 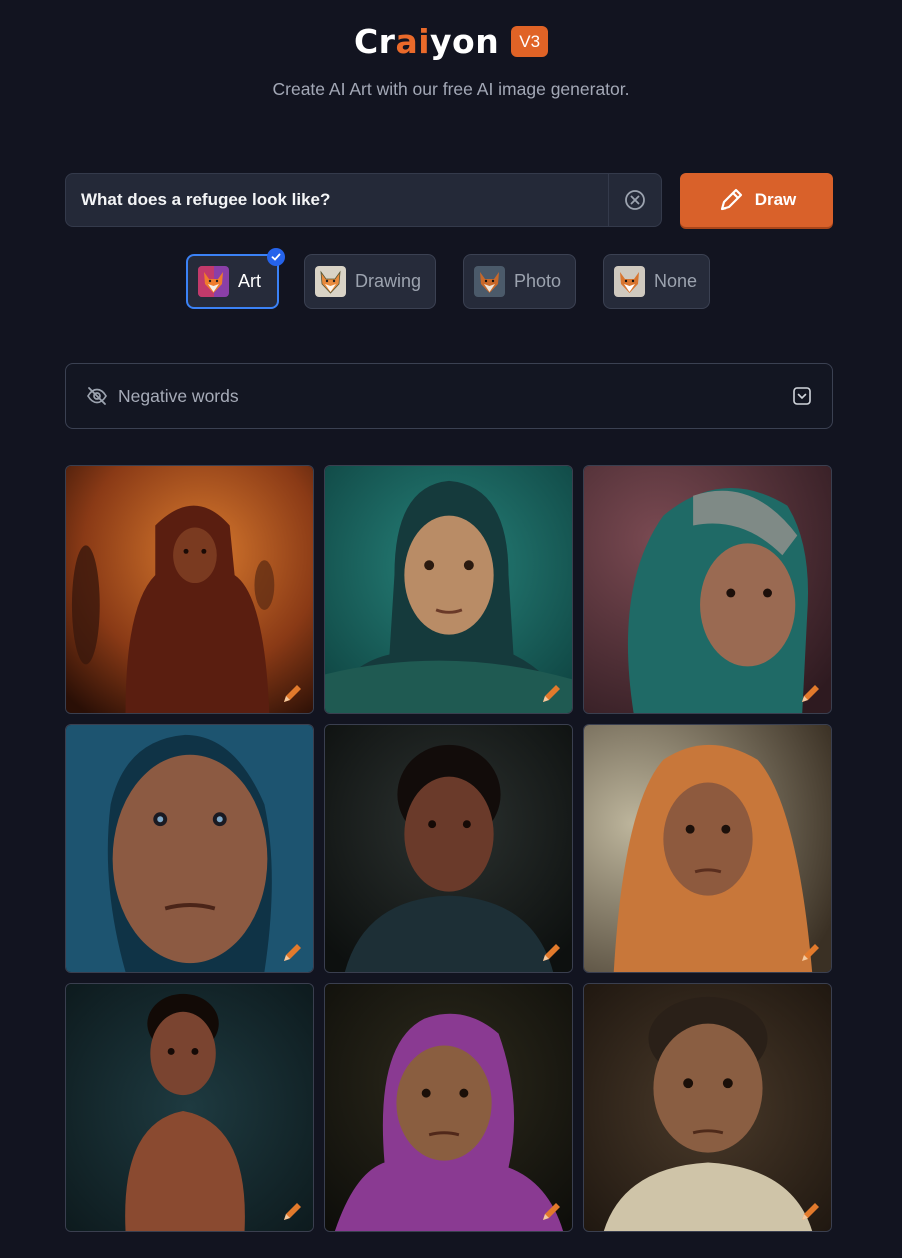 What do you see at coordinates (235, 278) in the screenshot?
I see `style-art-button: Art` at bounding box center [235, 278].